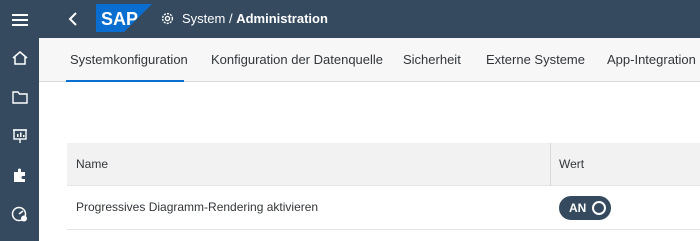 The width and height of the screenshot is (700, 241). What do you see at coordinates (297, 60) in the screenshot?
I see `tab-datenquelle: Konfiguration der Datenquelle` at bounding box center [297, 60].